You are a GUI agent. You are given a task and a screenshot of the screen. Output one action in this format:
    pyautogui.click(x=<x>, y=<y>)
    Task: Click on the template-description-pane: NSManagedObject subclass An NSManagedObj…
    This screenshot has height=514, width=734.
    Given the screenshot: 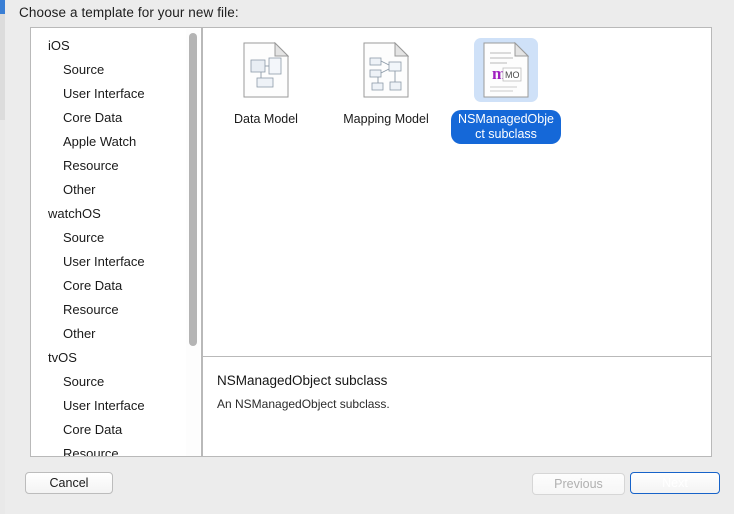 What is the action you would take?
    pyautogui.click(x=457, y=406)
    